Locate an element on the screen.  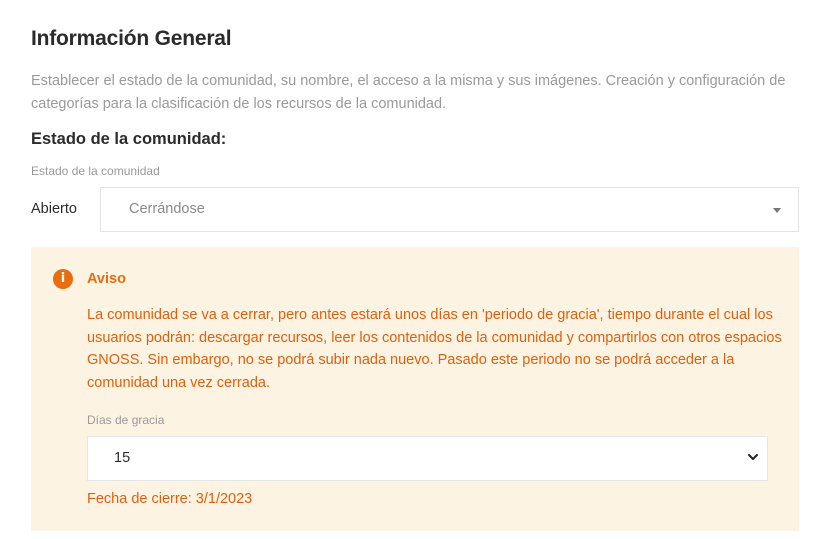
grace-days-value: 15 is located at coordinates (122, 458).